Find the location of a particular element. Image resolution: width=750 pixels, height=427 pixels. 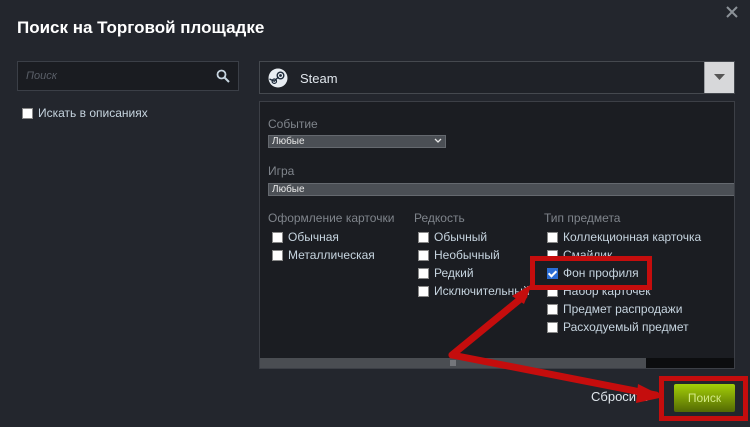

option-label: Необычный is located at coordinates (467, 255).